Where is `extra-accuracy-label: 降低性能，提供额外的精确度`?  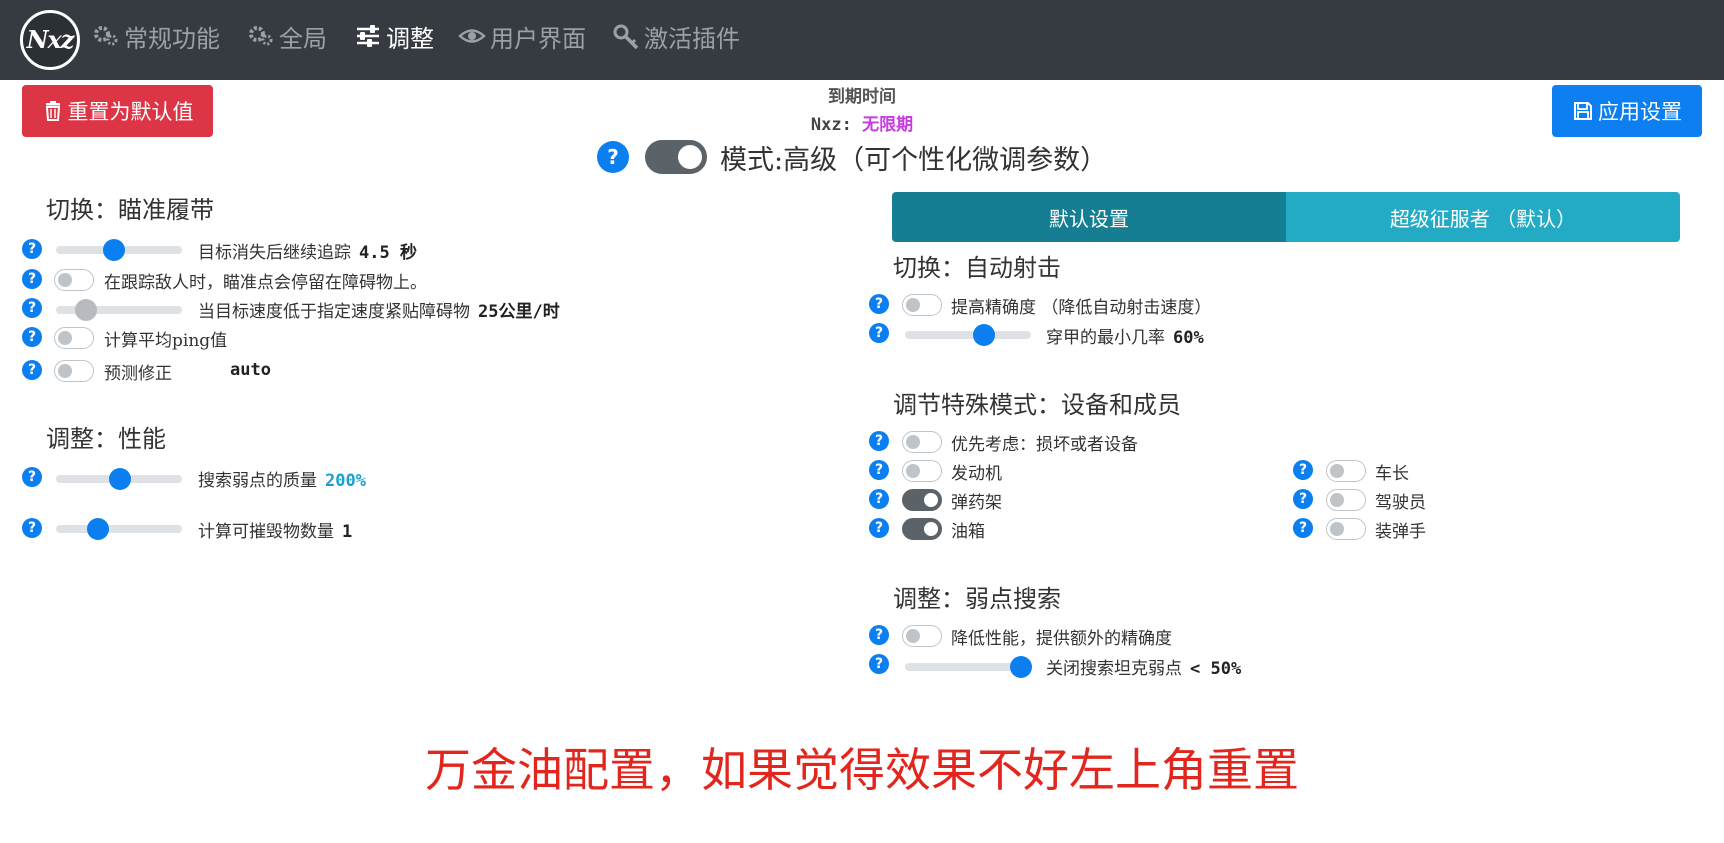 extra-accuracy-label: 降低性能，提供额外的精确度 is located at coordinates (1061, 639).